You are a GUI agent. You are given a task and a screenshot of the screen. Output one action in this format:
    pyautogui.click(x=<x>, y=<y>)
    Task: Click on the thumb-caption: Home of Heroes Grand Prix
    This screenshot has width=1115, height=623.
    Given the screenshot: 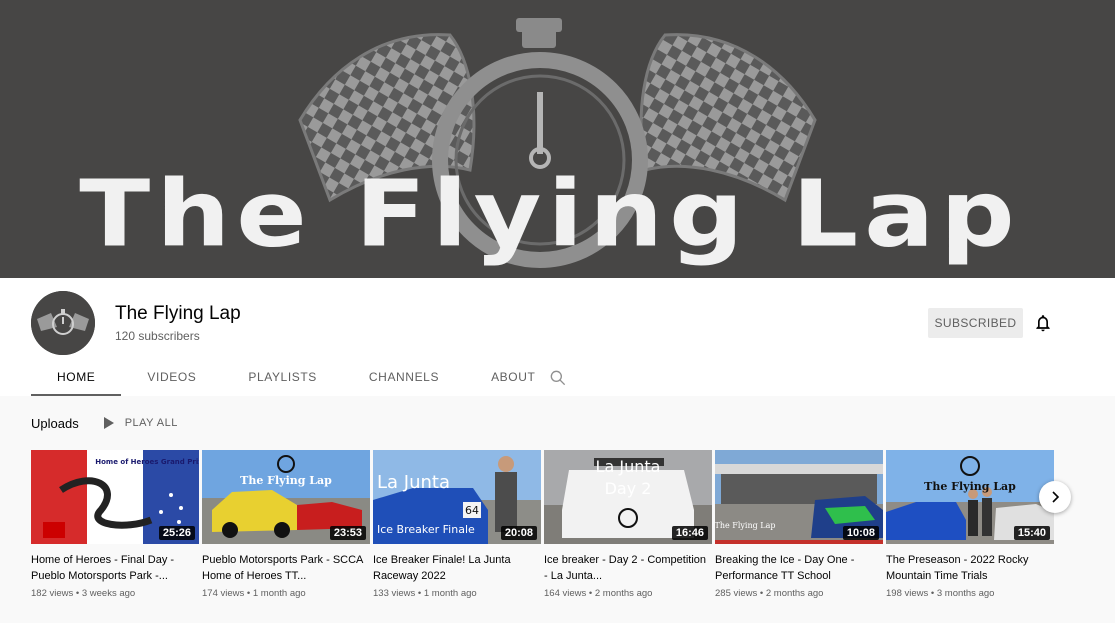 What is the action you would take?
    pyautogui.click(x=147, y=462)
    